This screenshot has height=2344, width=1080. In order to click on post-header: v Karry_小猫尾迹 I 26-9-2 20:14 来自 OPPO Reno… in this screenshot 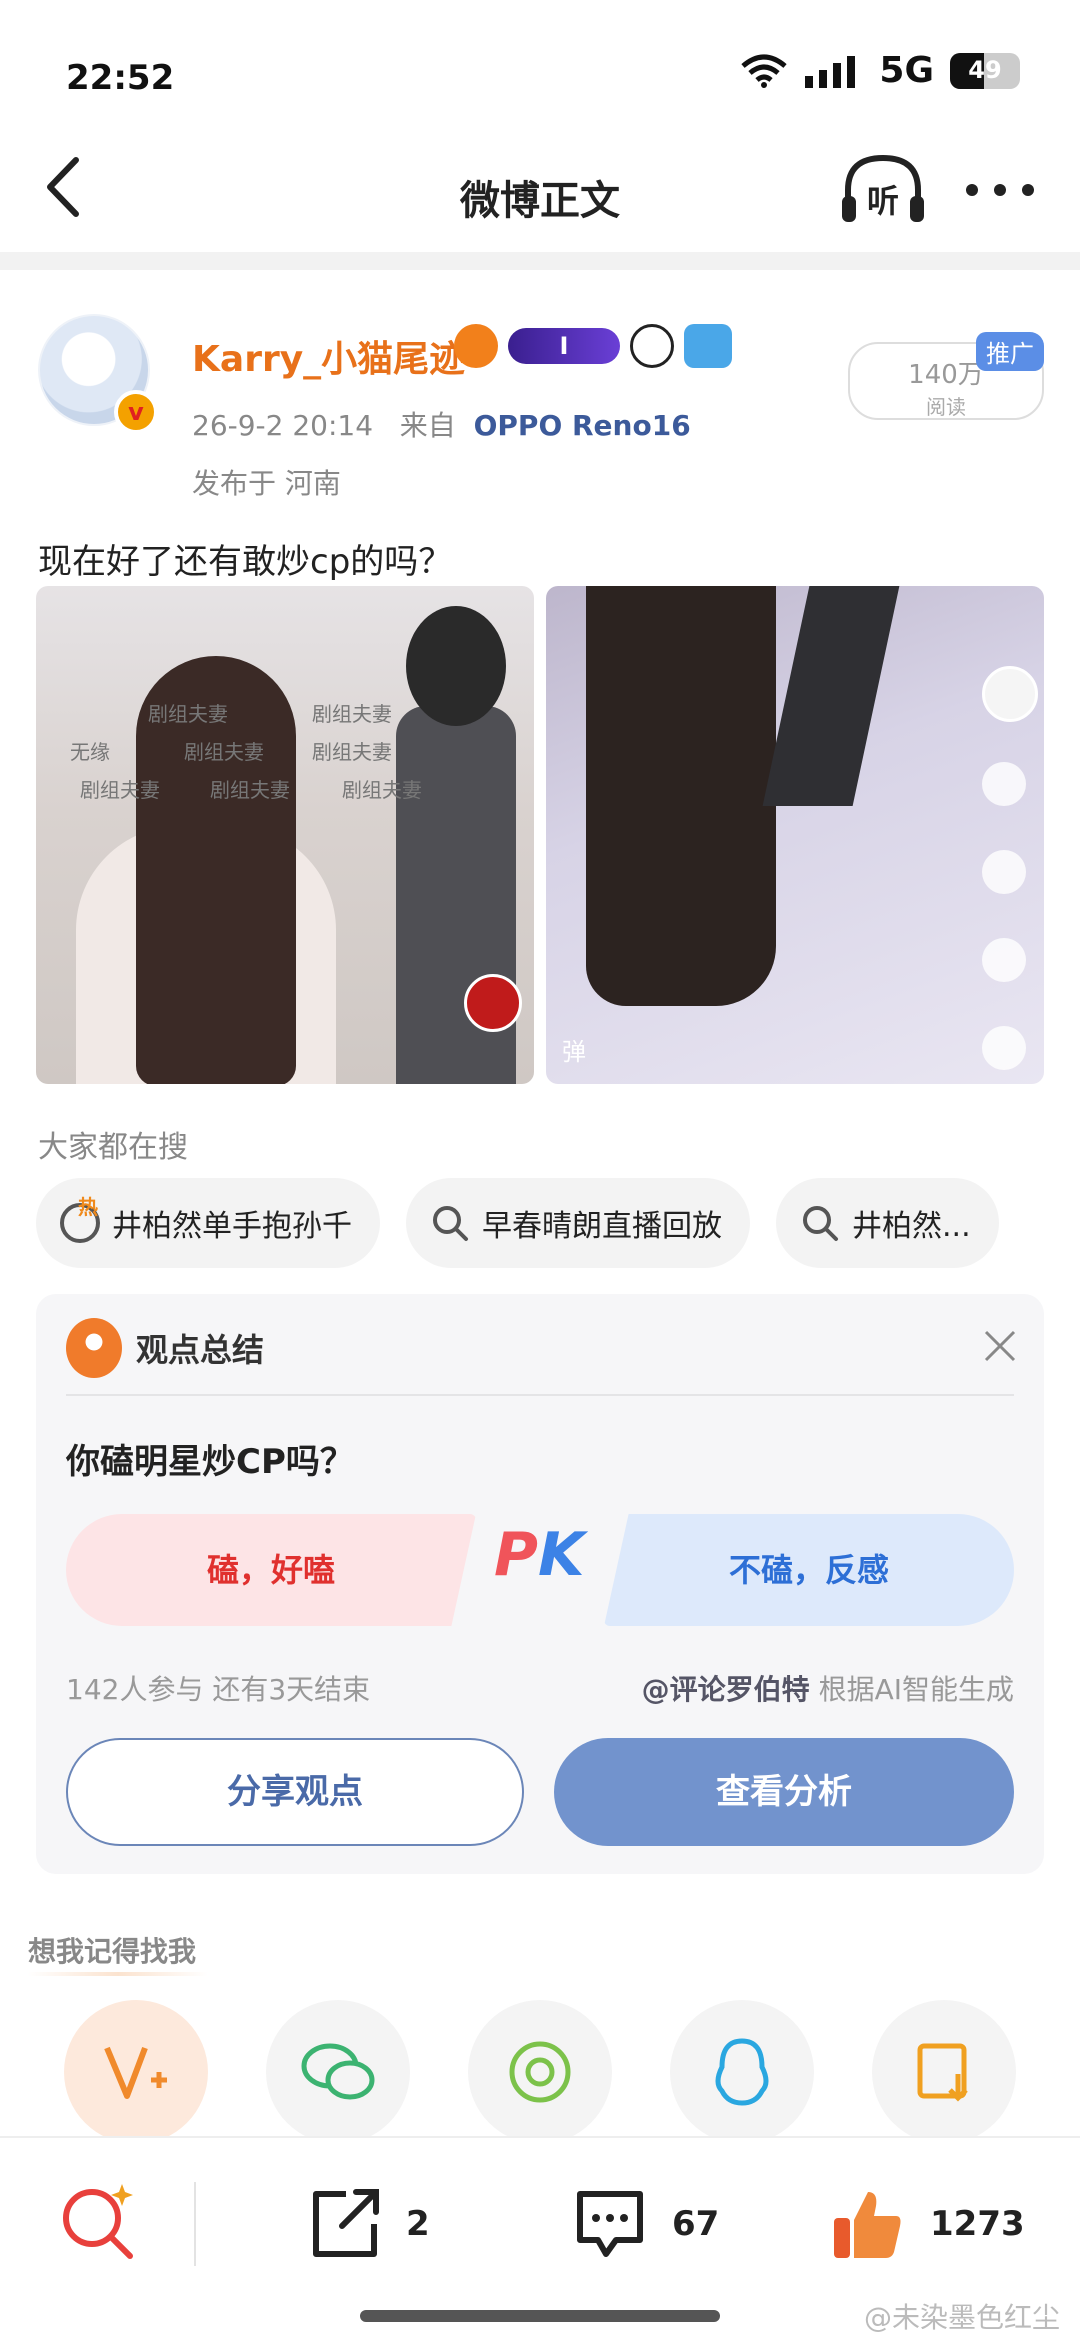, I will do `click(540, 390)`.